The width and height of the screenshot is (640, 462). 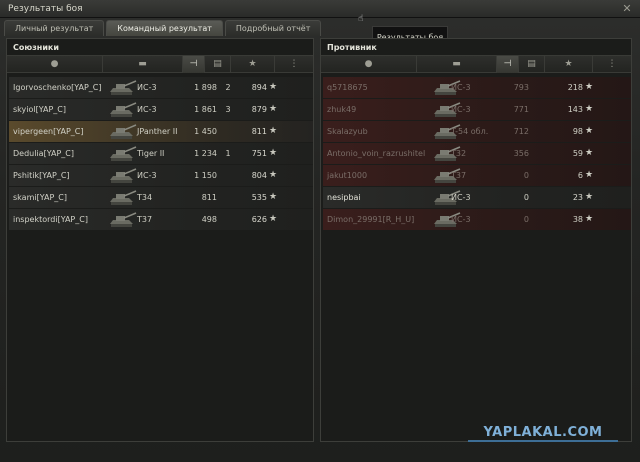 What do you see at coordinates (259, 109) in the screenshot?
I see `experience-value: 879` at bounding box center [259, 109].